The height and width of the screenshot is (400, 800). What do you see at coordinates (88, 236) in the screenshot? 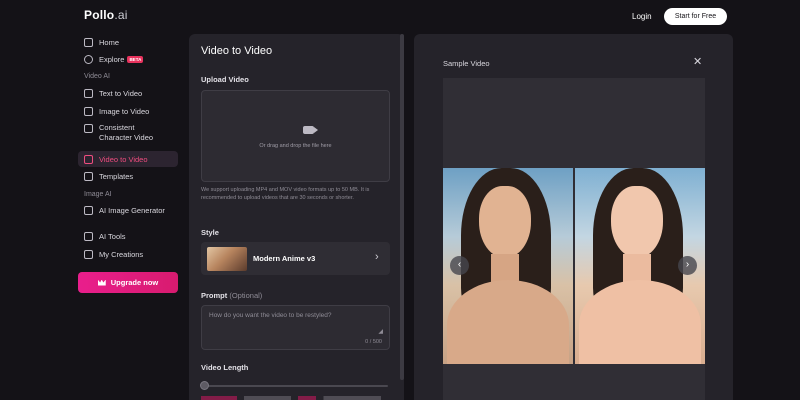
I see `tools-icon` at bounding box center [88, 236].